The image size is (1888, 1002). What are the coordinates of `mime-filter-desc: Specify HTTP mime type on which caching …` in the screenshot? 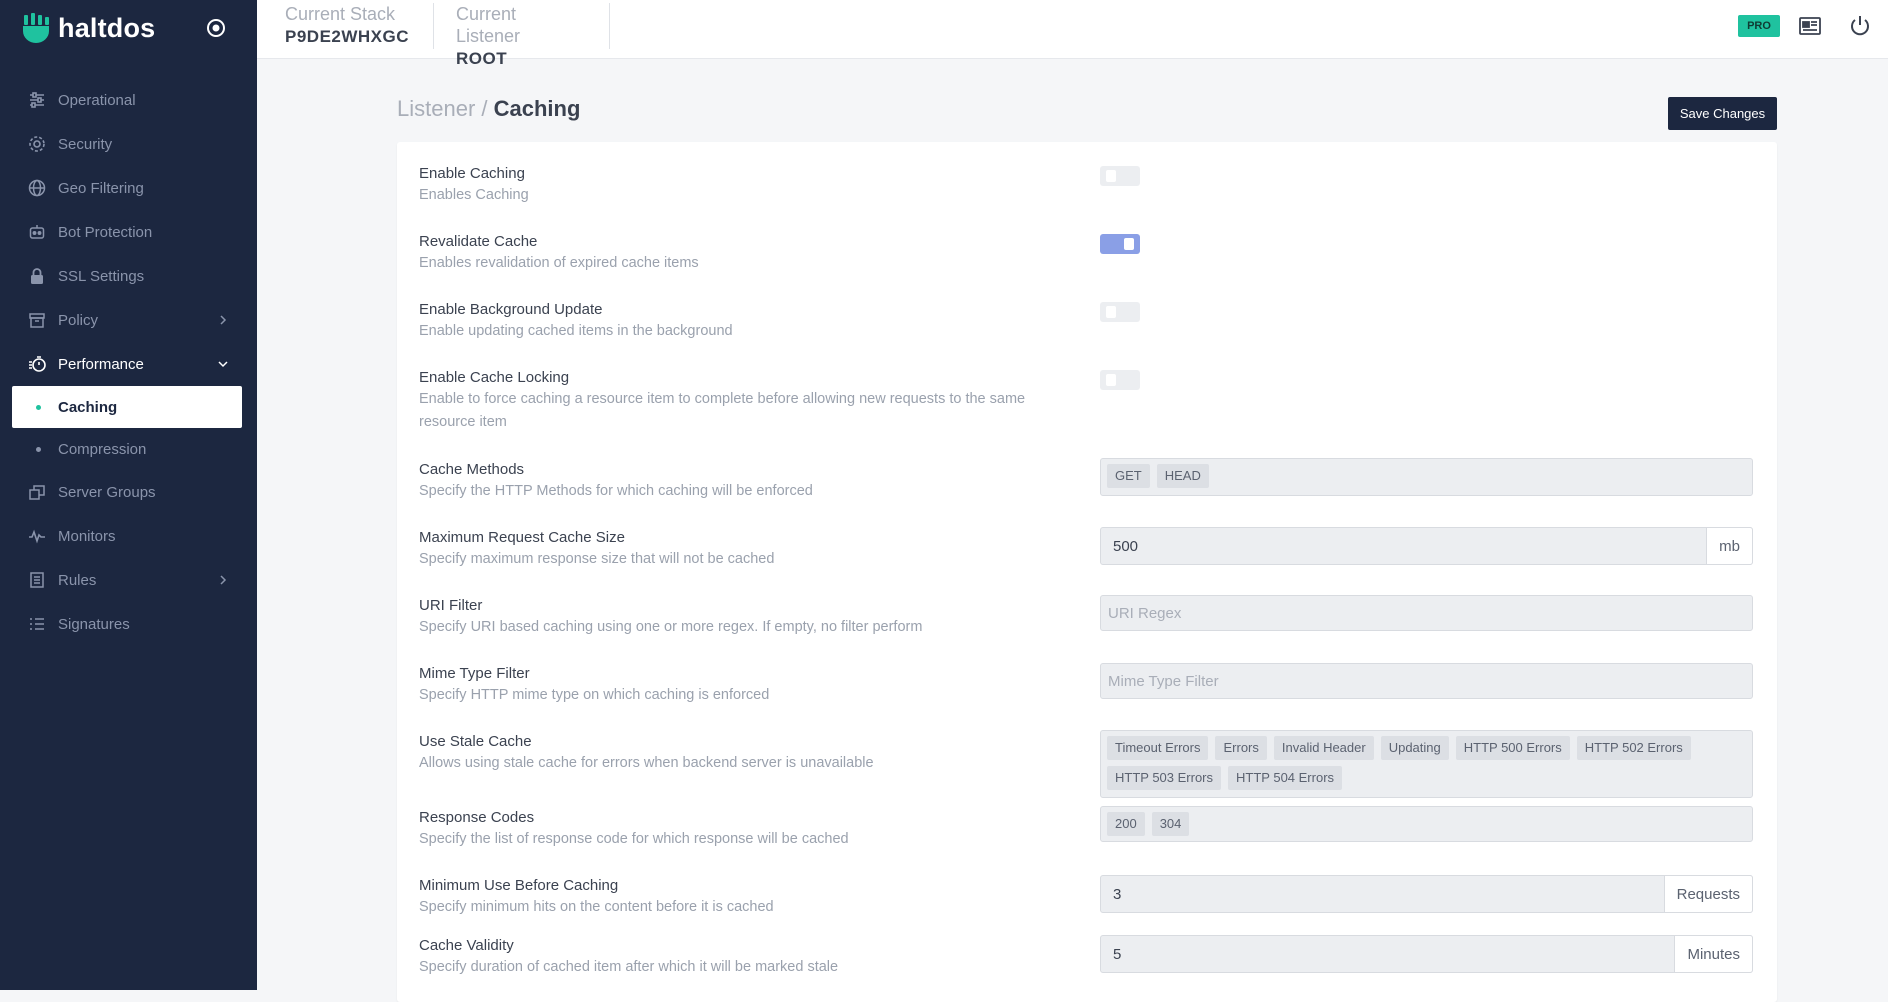 It's located at (594, 695).